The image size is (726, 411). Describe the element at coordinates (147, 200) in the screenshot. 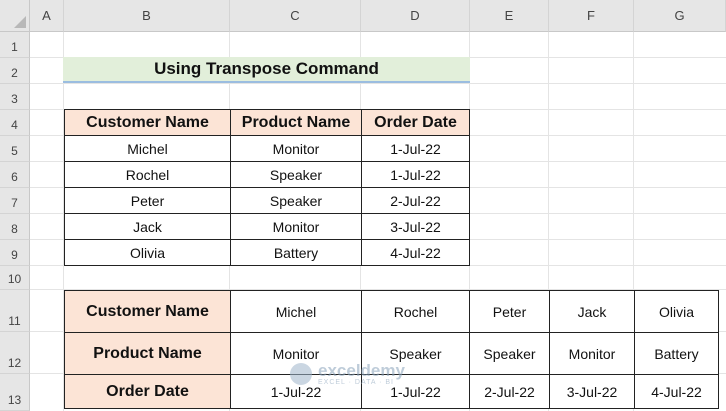

I see `table1-cell: Peter` at that location.